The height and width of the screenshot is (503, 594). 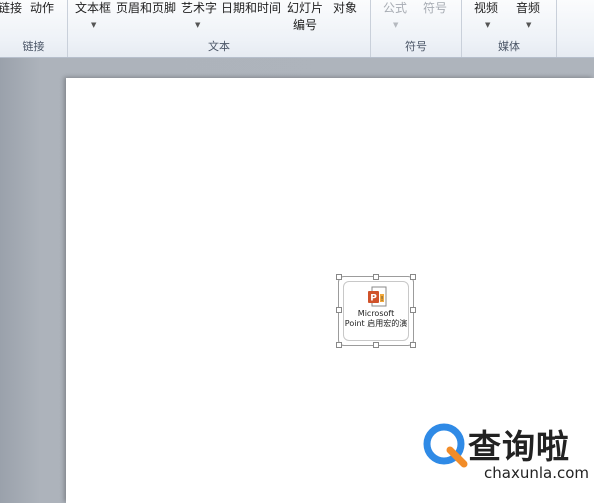 I want to click on watermark: 查询啦 chaxunla.com, so click(x=505, y=453).